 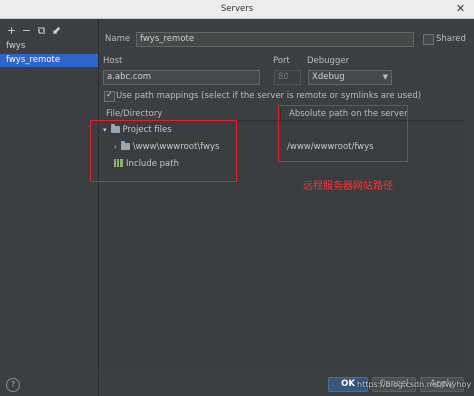 I want to click on remove-icon: −, so click(x=26, y=30).